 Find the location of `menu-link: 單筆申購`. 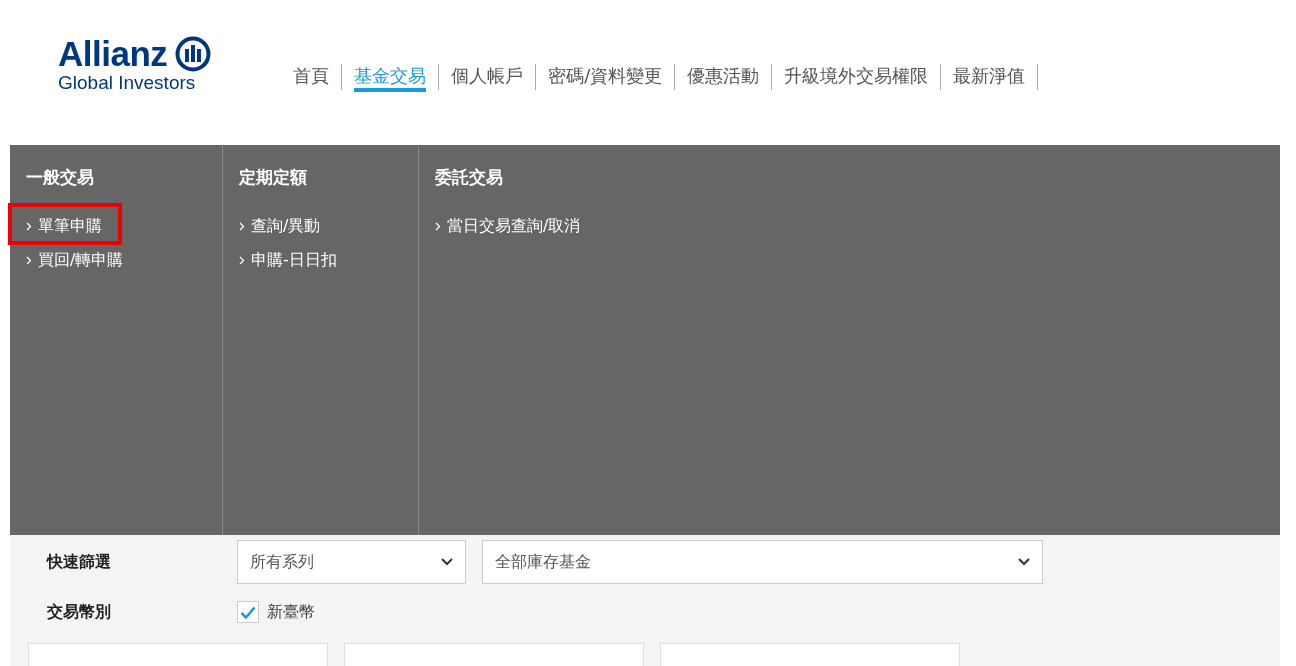

menu-link: 單筆申購 is located at coordinates (65, 223).